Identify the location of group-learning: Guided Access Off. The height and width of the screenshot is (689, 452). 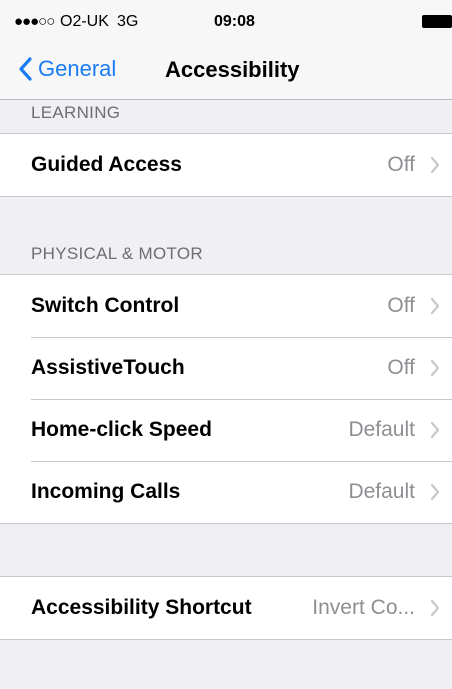
(226, 165).